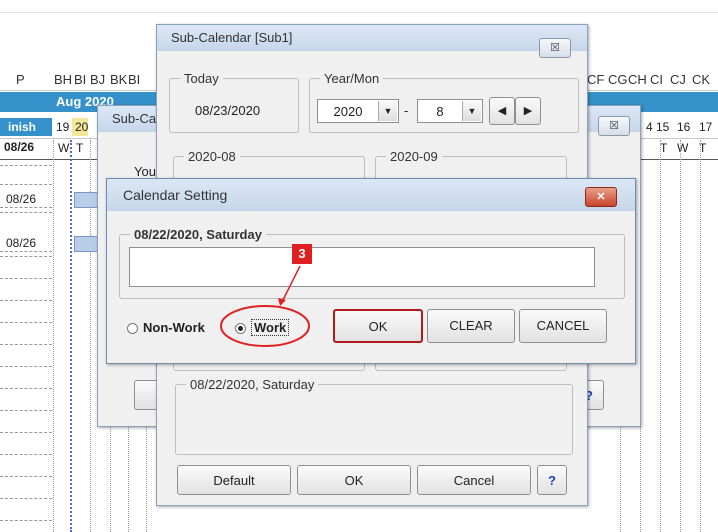 This screenshot has height=532, width=718. Describe the element at coordinates (291, 284) in the screenshot. I see `callout-arrow` at that location.